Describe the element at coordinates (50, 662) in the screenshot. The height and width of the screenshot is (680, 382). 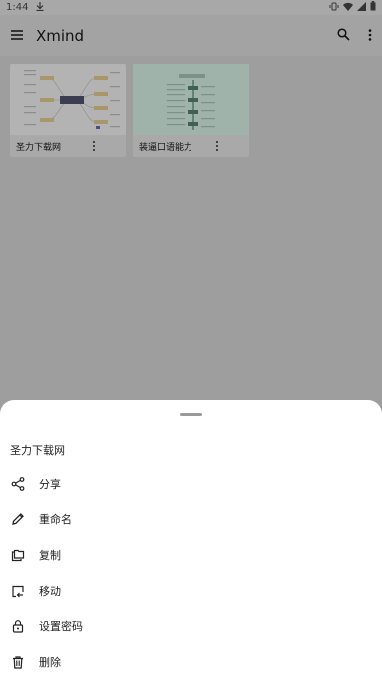
I see `menu-item-label: 删除` at that location.